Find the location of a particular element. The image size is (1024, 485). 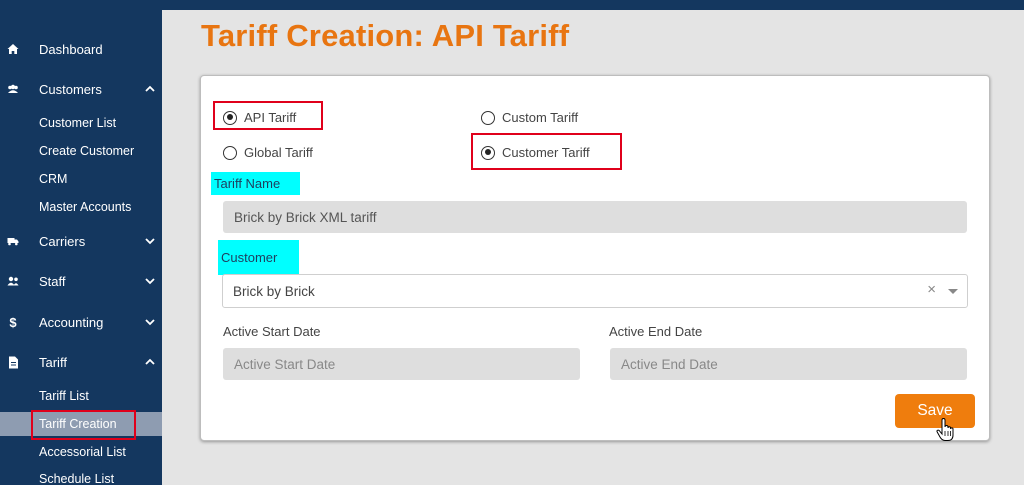

radio-label: API Tariff is located at coordinates (270, 117).